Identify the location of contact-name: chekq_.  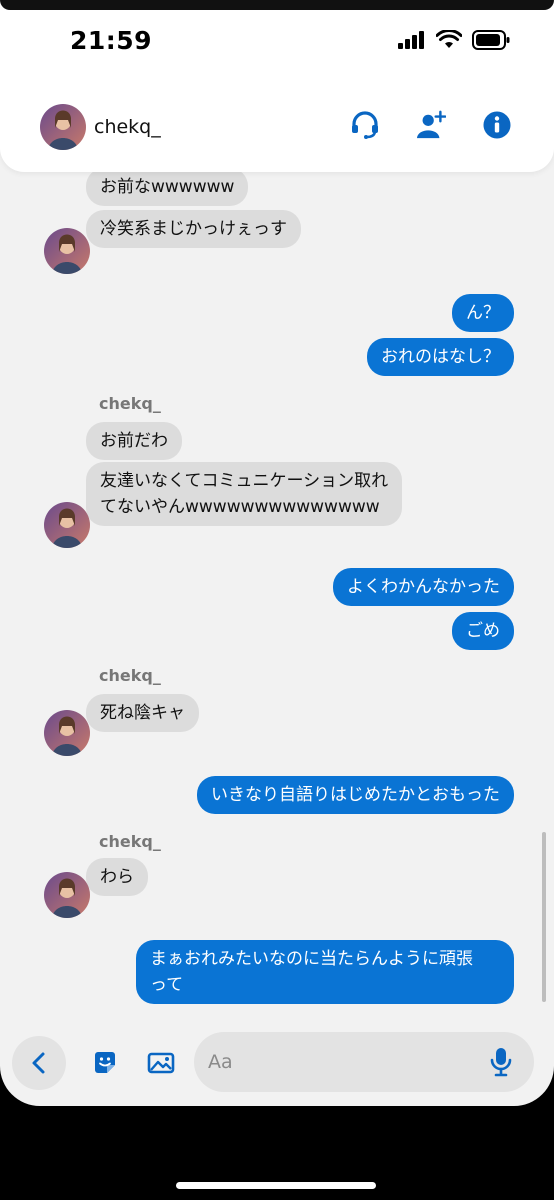
(127, 127).